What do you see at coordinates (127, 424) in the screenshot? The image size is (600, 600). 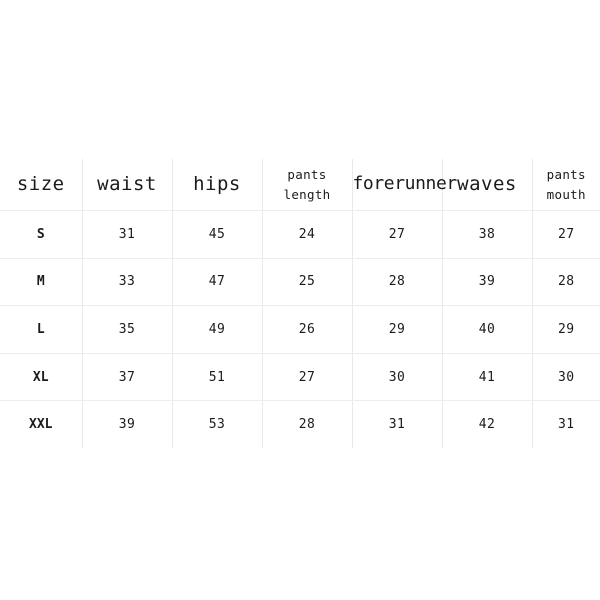 I see `cell-waist: 39` at bounding box center [127, 424].